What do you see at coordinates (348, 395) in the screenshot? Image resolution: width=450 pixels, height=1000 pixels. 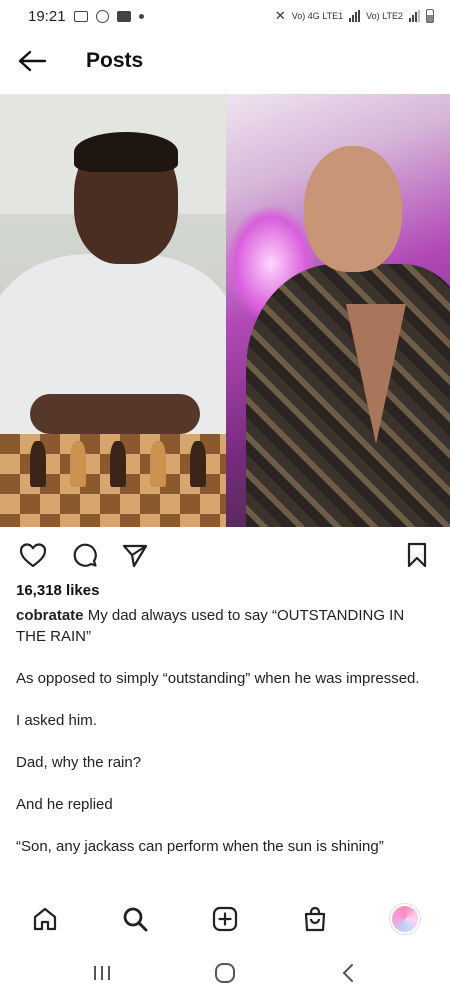 I see `photo-patterned-shirt` at bounding box center [348, 395].